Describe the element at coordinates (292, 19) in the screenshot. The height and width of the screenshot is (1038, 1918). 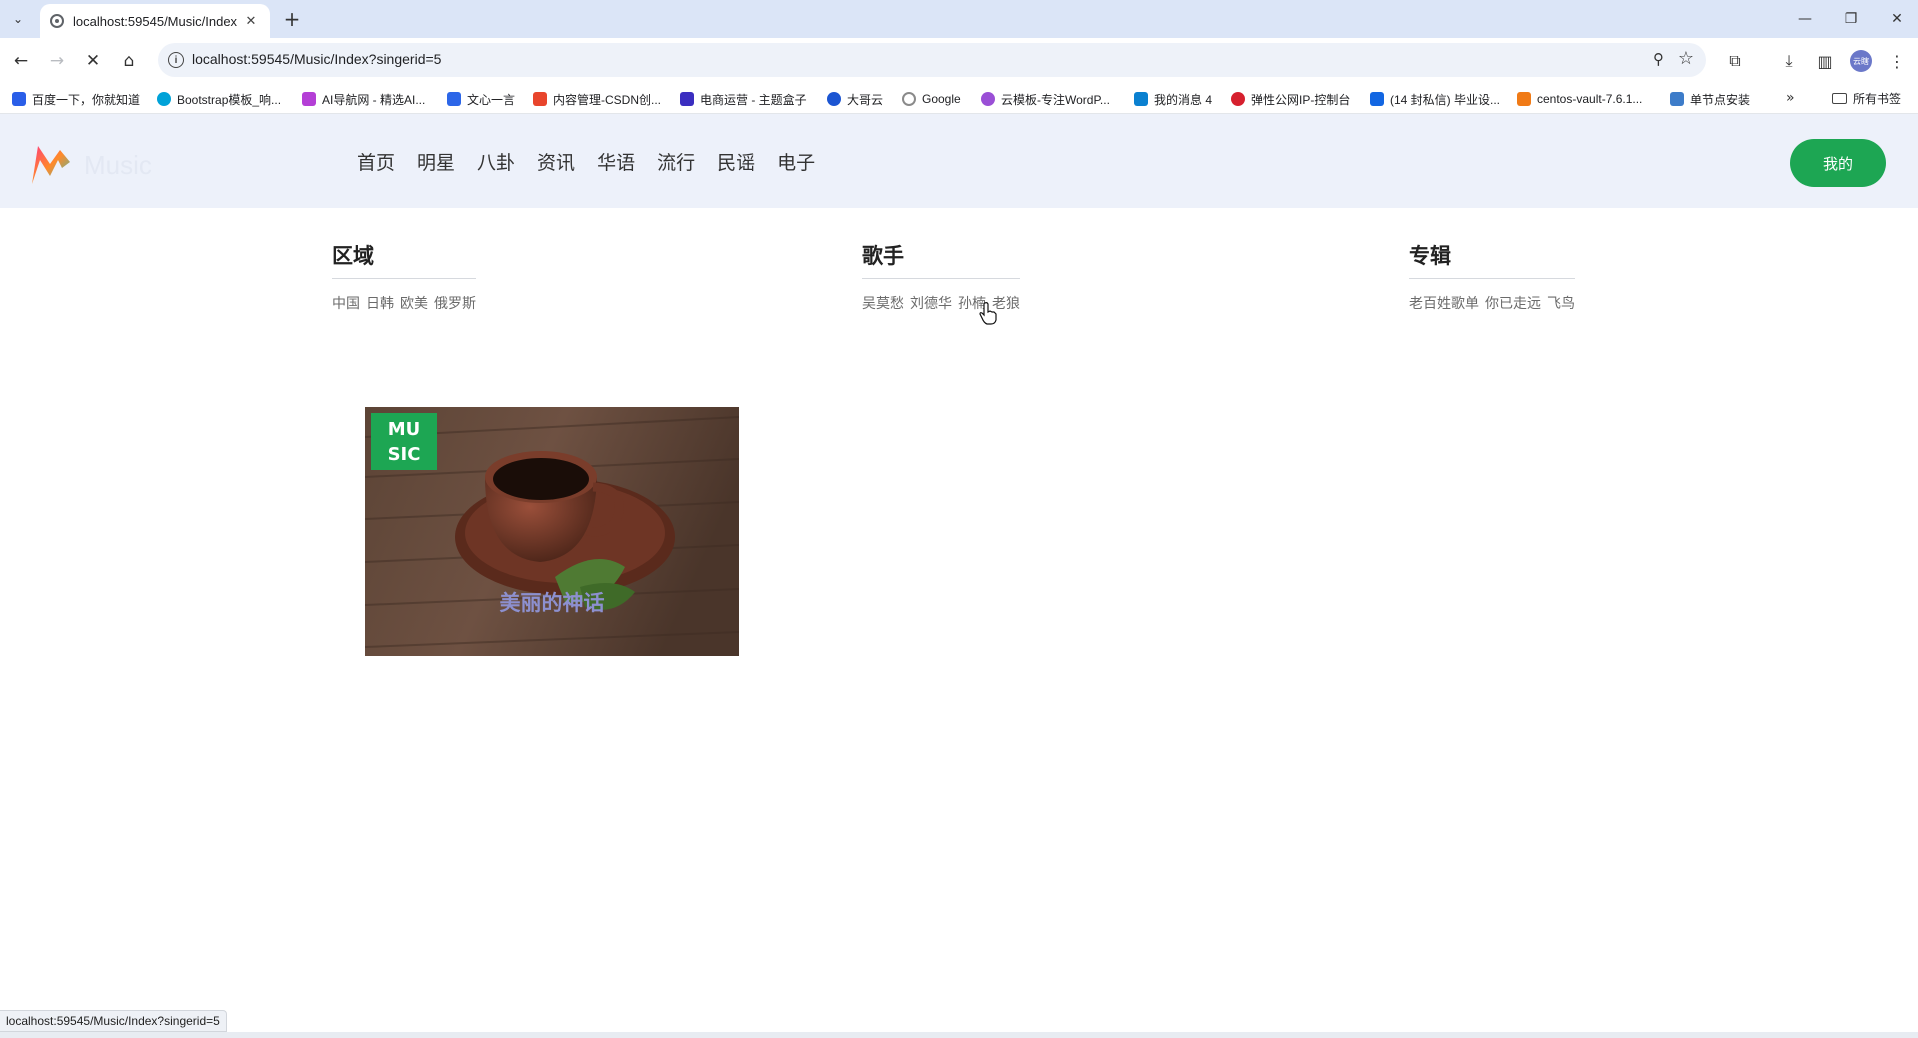
I see `new-tab-icon: +` at that location.